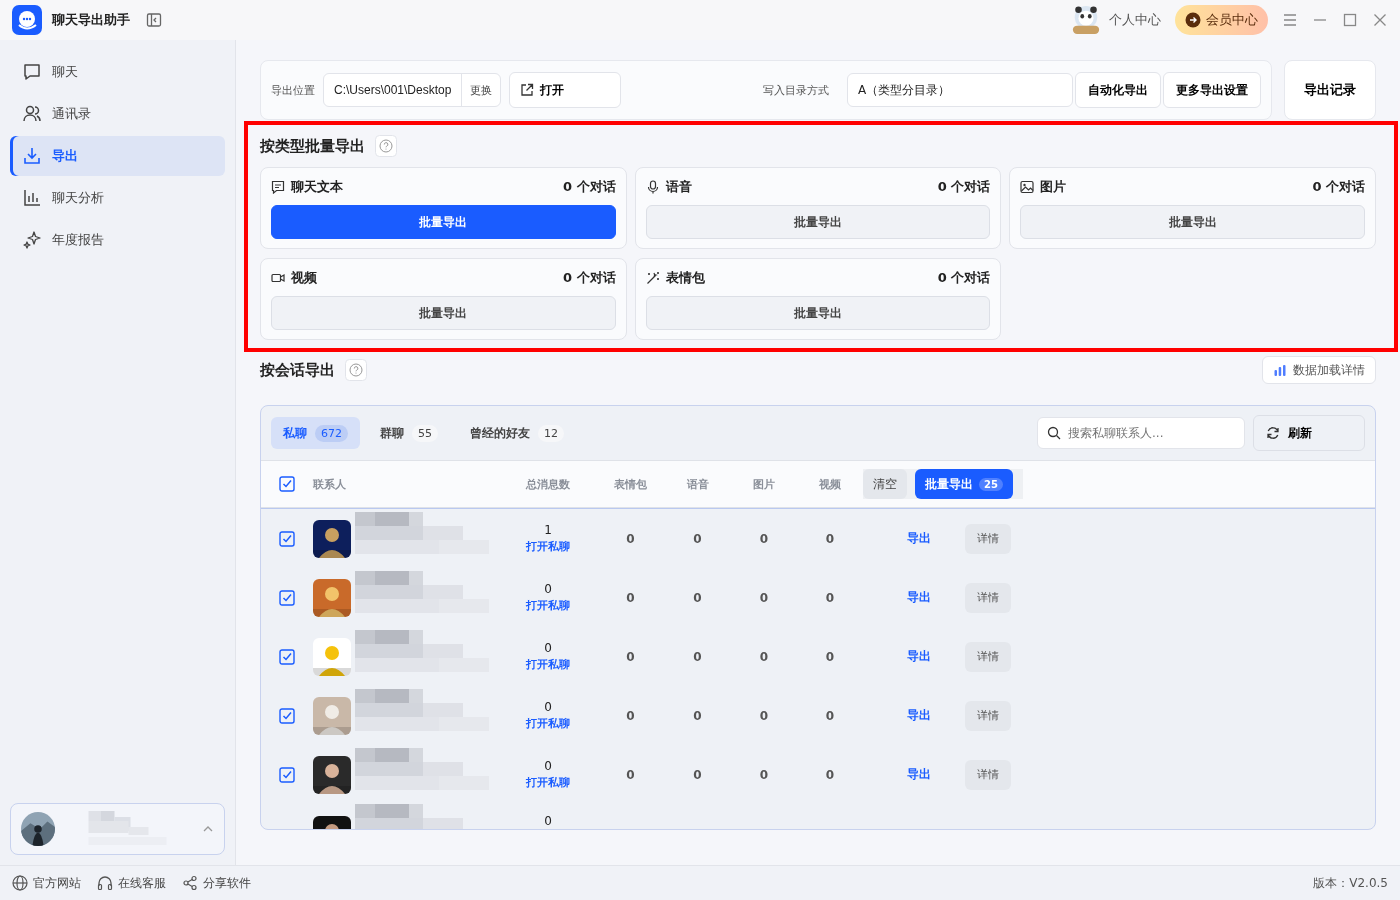 The height and width of the screenshot is (900, 1400). What do you see at coordinates (412, 90) in the screenshot?
I see `export-path-field: C:\Users\001\Desktop 更换` at bounding box center [412, 90].